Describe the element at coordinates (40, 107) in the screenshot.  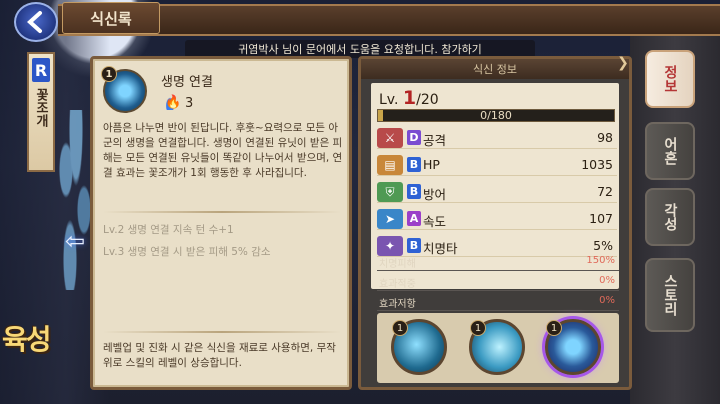
I see `shikigami-name: 꽃조개` at that location.